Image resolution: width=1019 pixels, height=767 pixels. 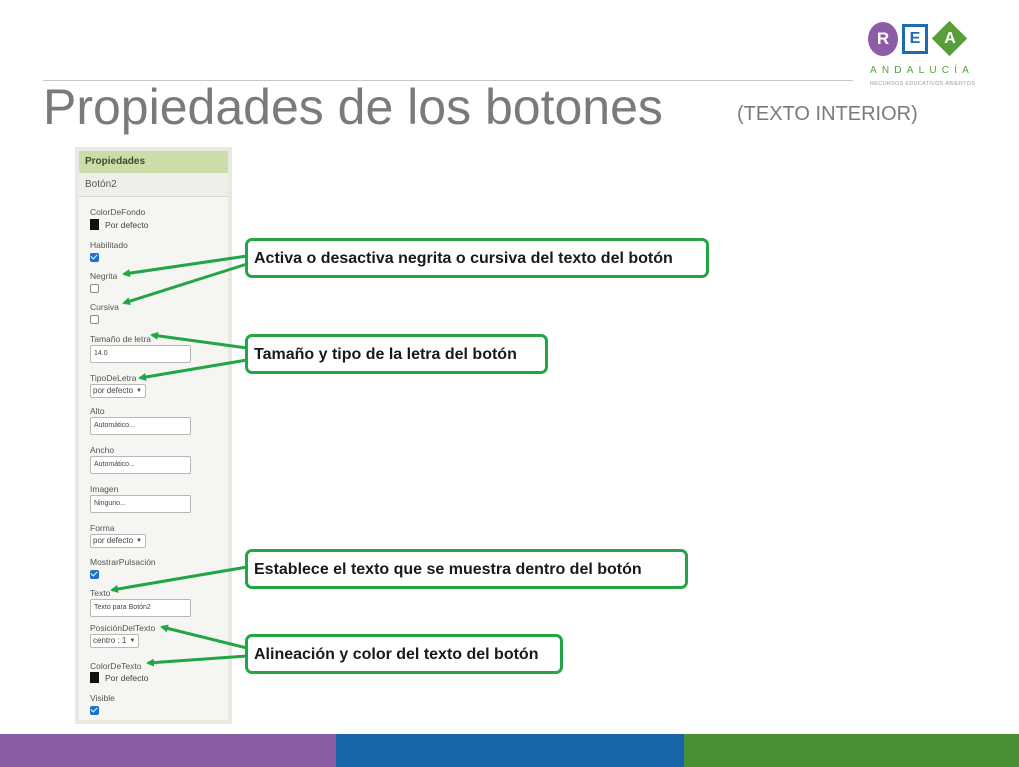 What do you see at coordinates (179, 579) in the screenshot?
I see `arrow-texto` at bounding box center [179, 579].